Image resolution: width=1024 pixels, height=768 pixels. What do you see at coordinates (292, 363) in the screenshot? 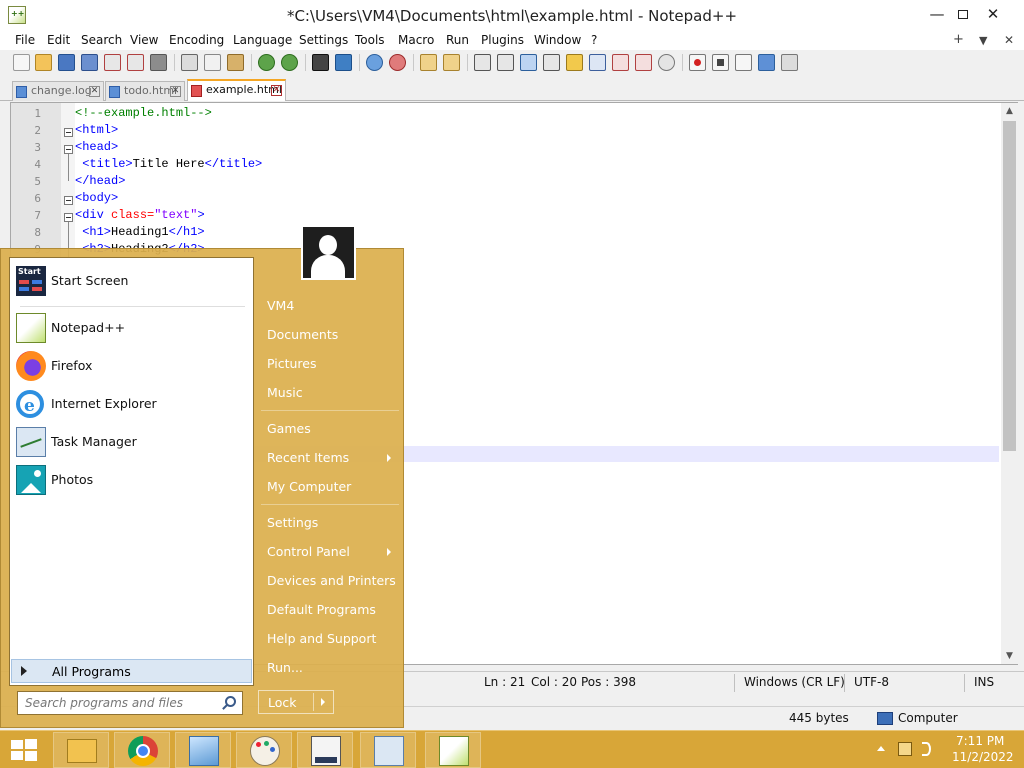
I see `start-link-pictures: Pictures` at bounding box center [292, 363].